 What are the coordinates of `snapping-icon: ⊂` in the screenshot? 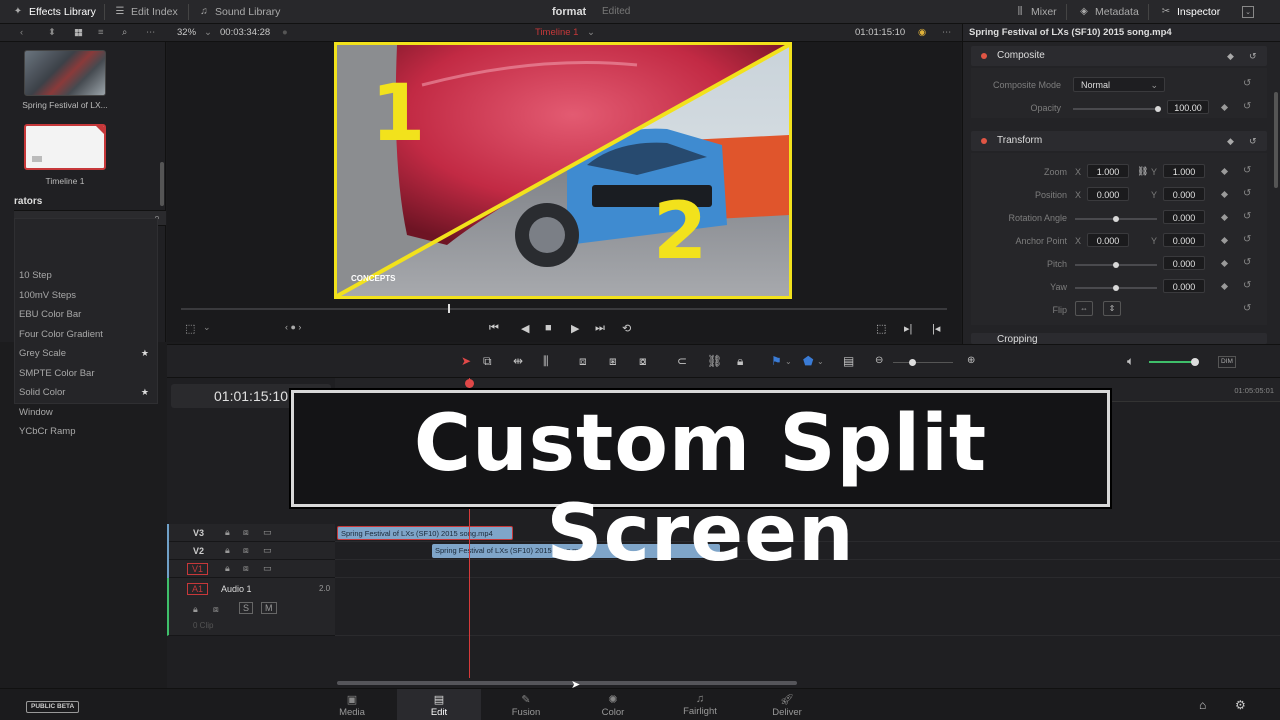 It's located at (682, 361).